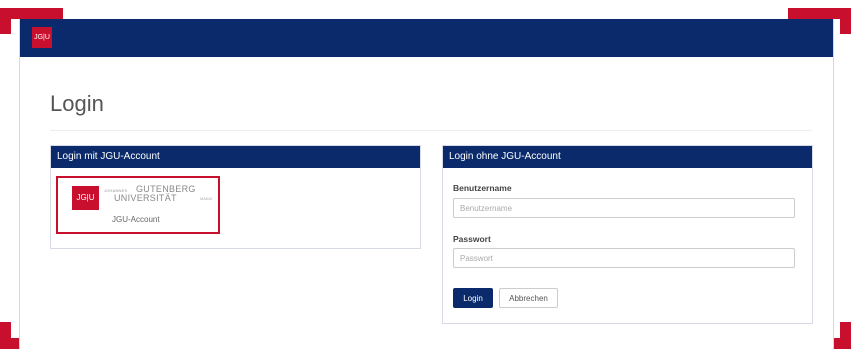  What do you see at coordinates (145, 198) in the screenshot?
I see `jgu-logo-line2: UNIVERSITÄT` at bounding box center [145, 198].